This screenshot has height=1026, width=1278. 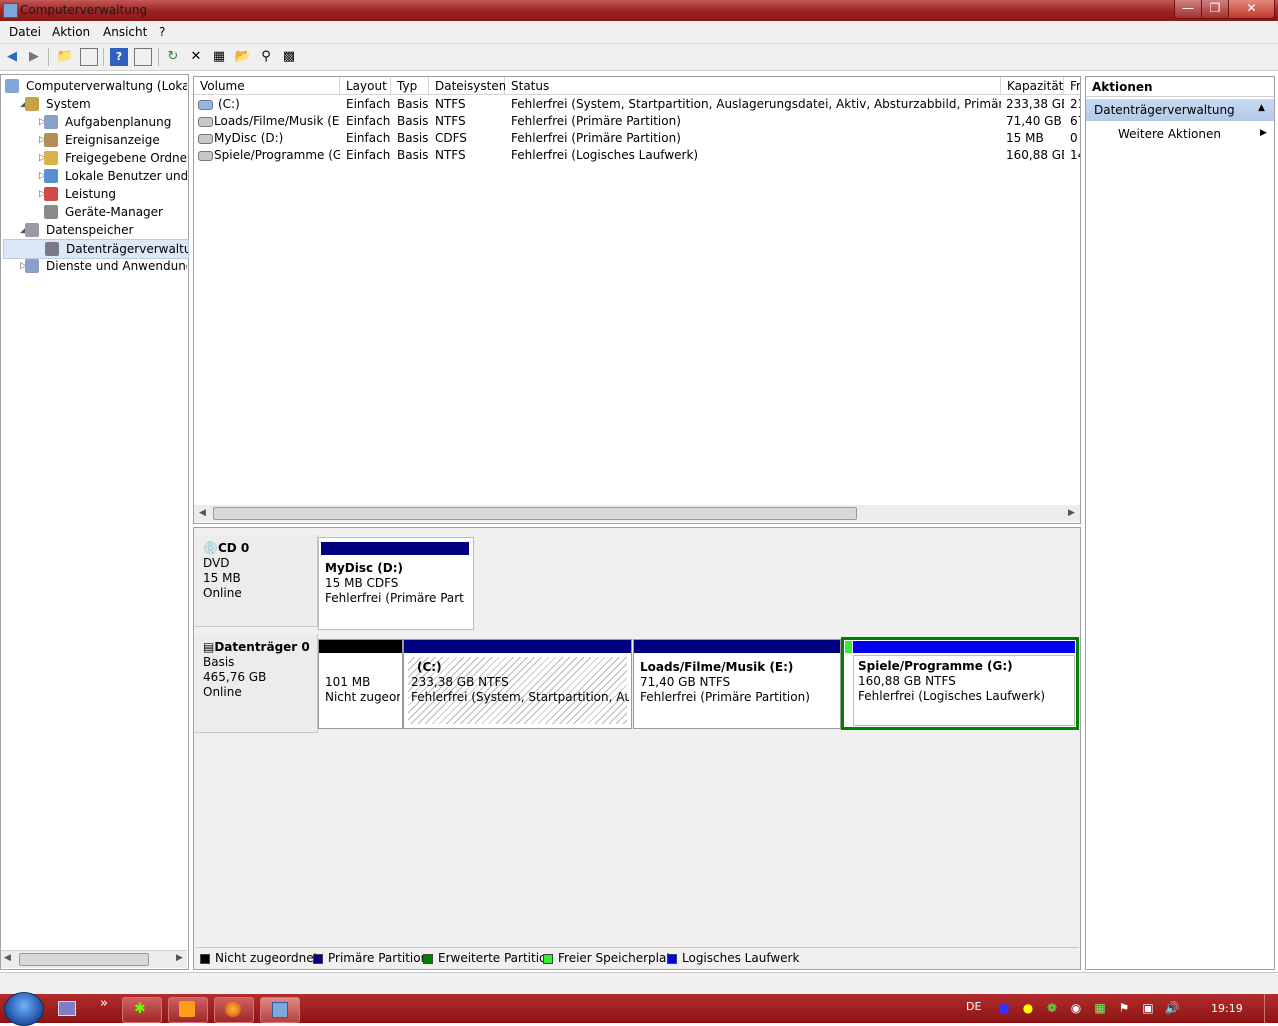 I want to click on tree-item: Geräte-Manager, so click(x=95, y=212).